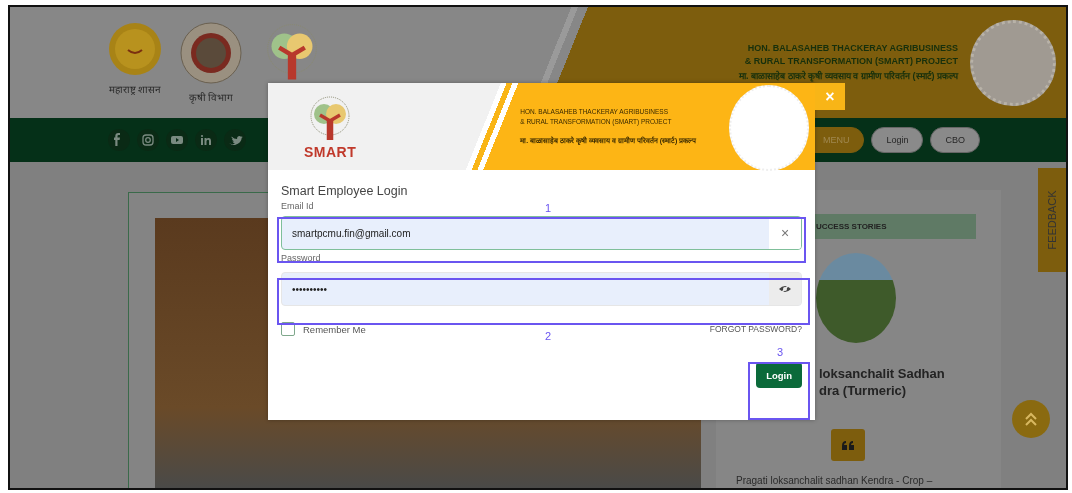  Describe the element at coordinates (755, 329) in the screenshot. I see `forgot-password-link: FORGOT PASSWORD?` at that location.